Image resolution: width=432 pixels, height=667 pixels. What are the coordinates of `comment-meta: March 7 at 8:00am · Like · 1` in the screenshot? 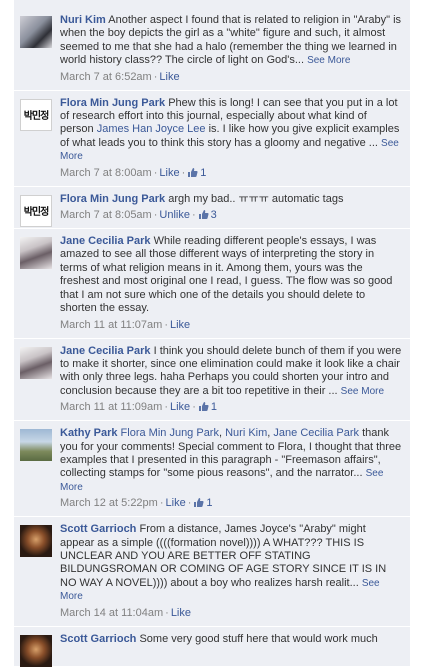 It's located at (133, 172).